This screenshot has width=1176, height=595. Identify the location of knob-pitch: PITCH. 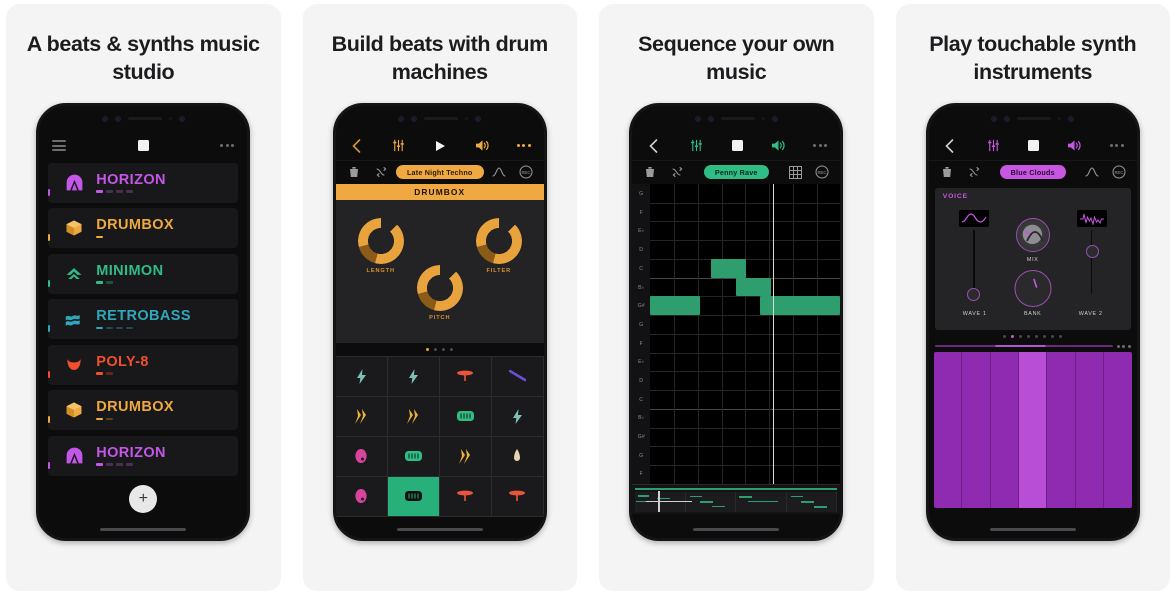
(440, 288).